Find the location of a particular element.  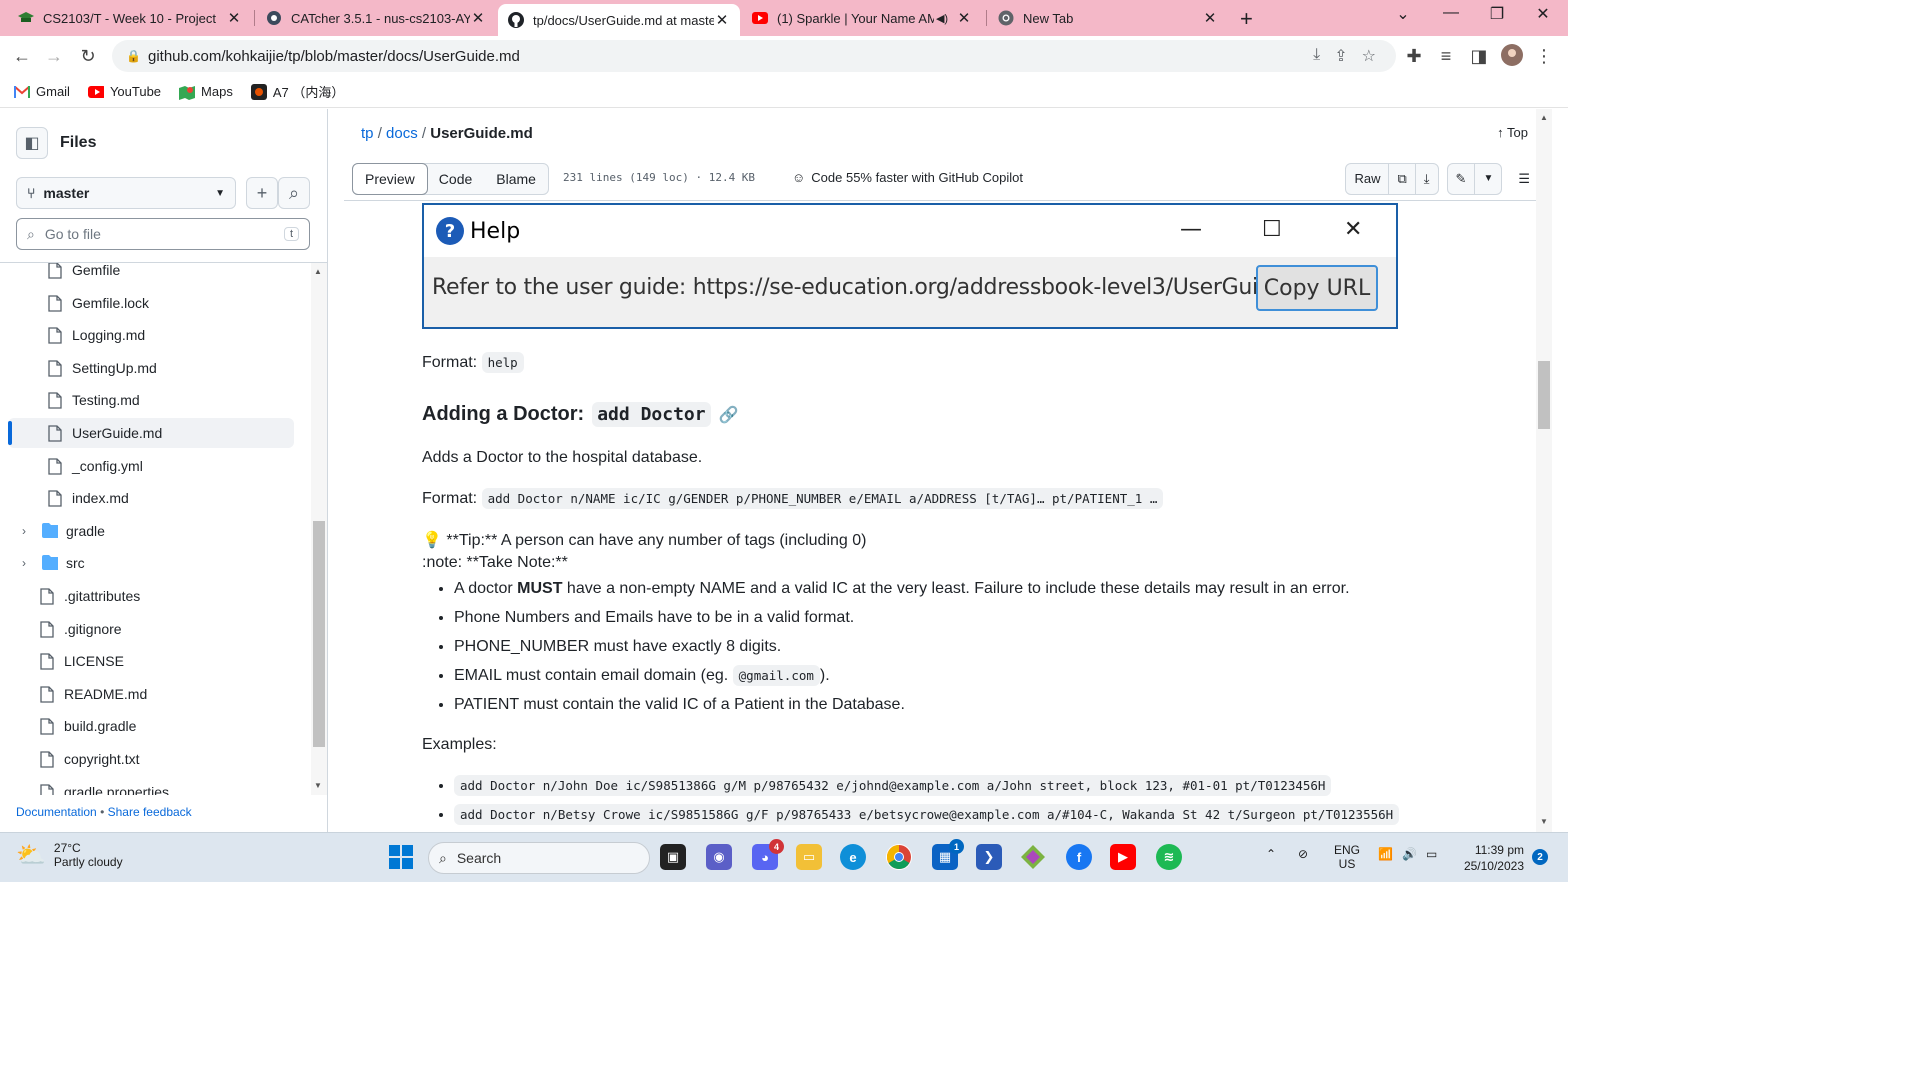

app-icon is located at coordinates (1033, 857).